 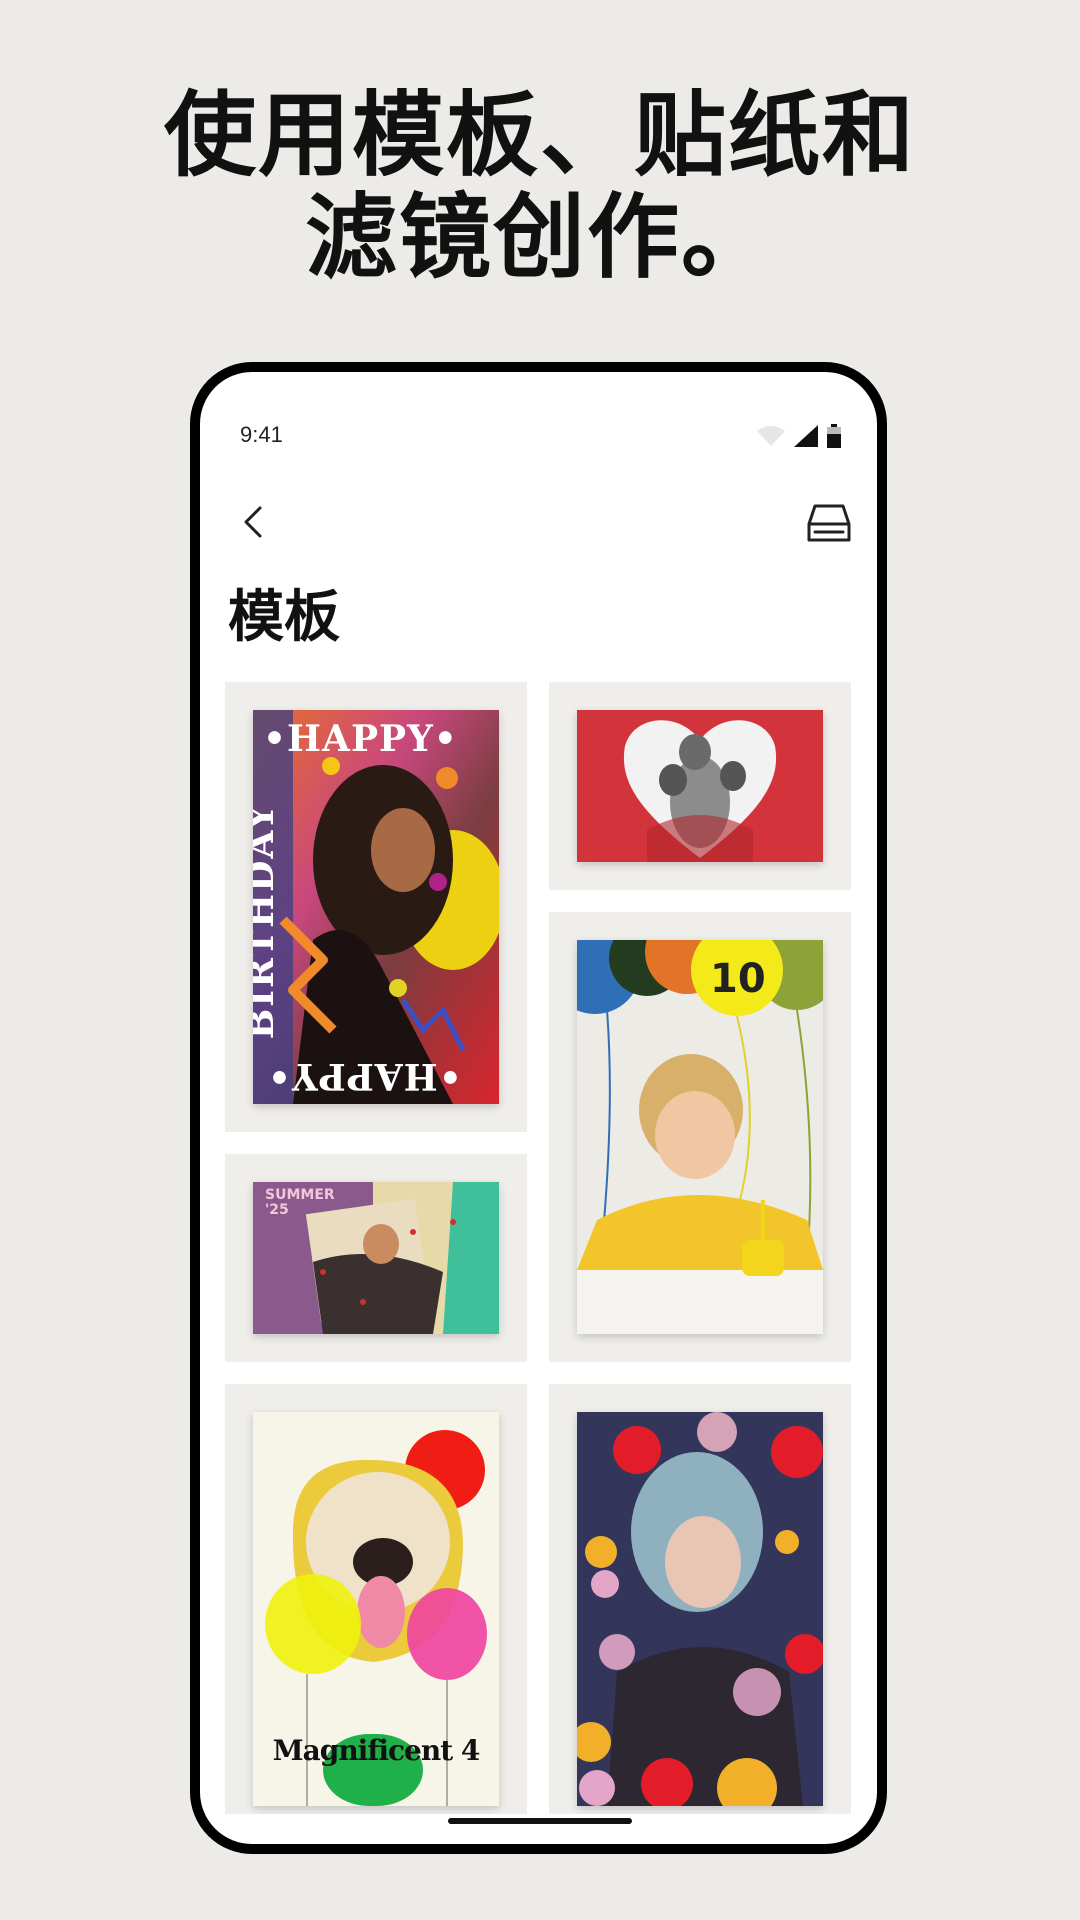 I want to click on magnificent-caption-text: Magnificent 4, so click(x=376, y=1750).